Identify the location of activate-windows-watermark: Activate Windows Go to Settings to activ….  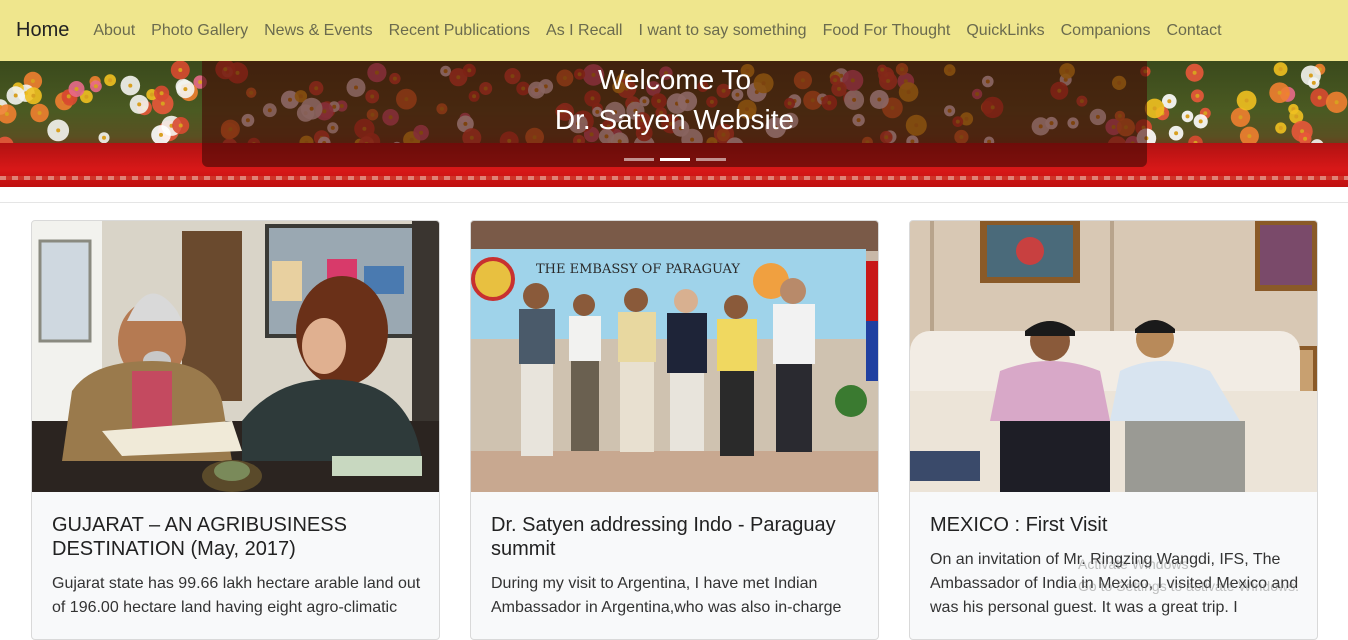
(1188, 575).